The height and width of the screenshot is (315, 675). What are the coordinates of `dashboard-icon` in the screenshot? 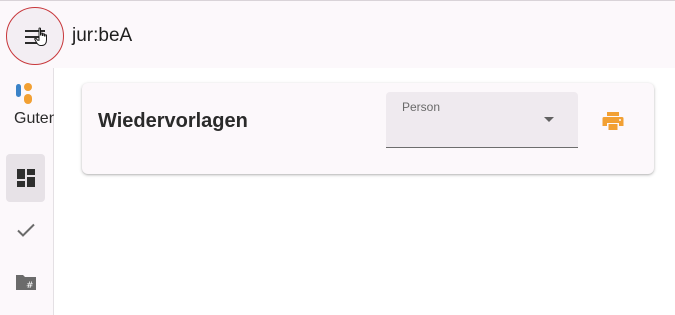 It's located at (25, 178).